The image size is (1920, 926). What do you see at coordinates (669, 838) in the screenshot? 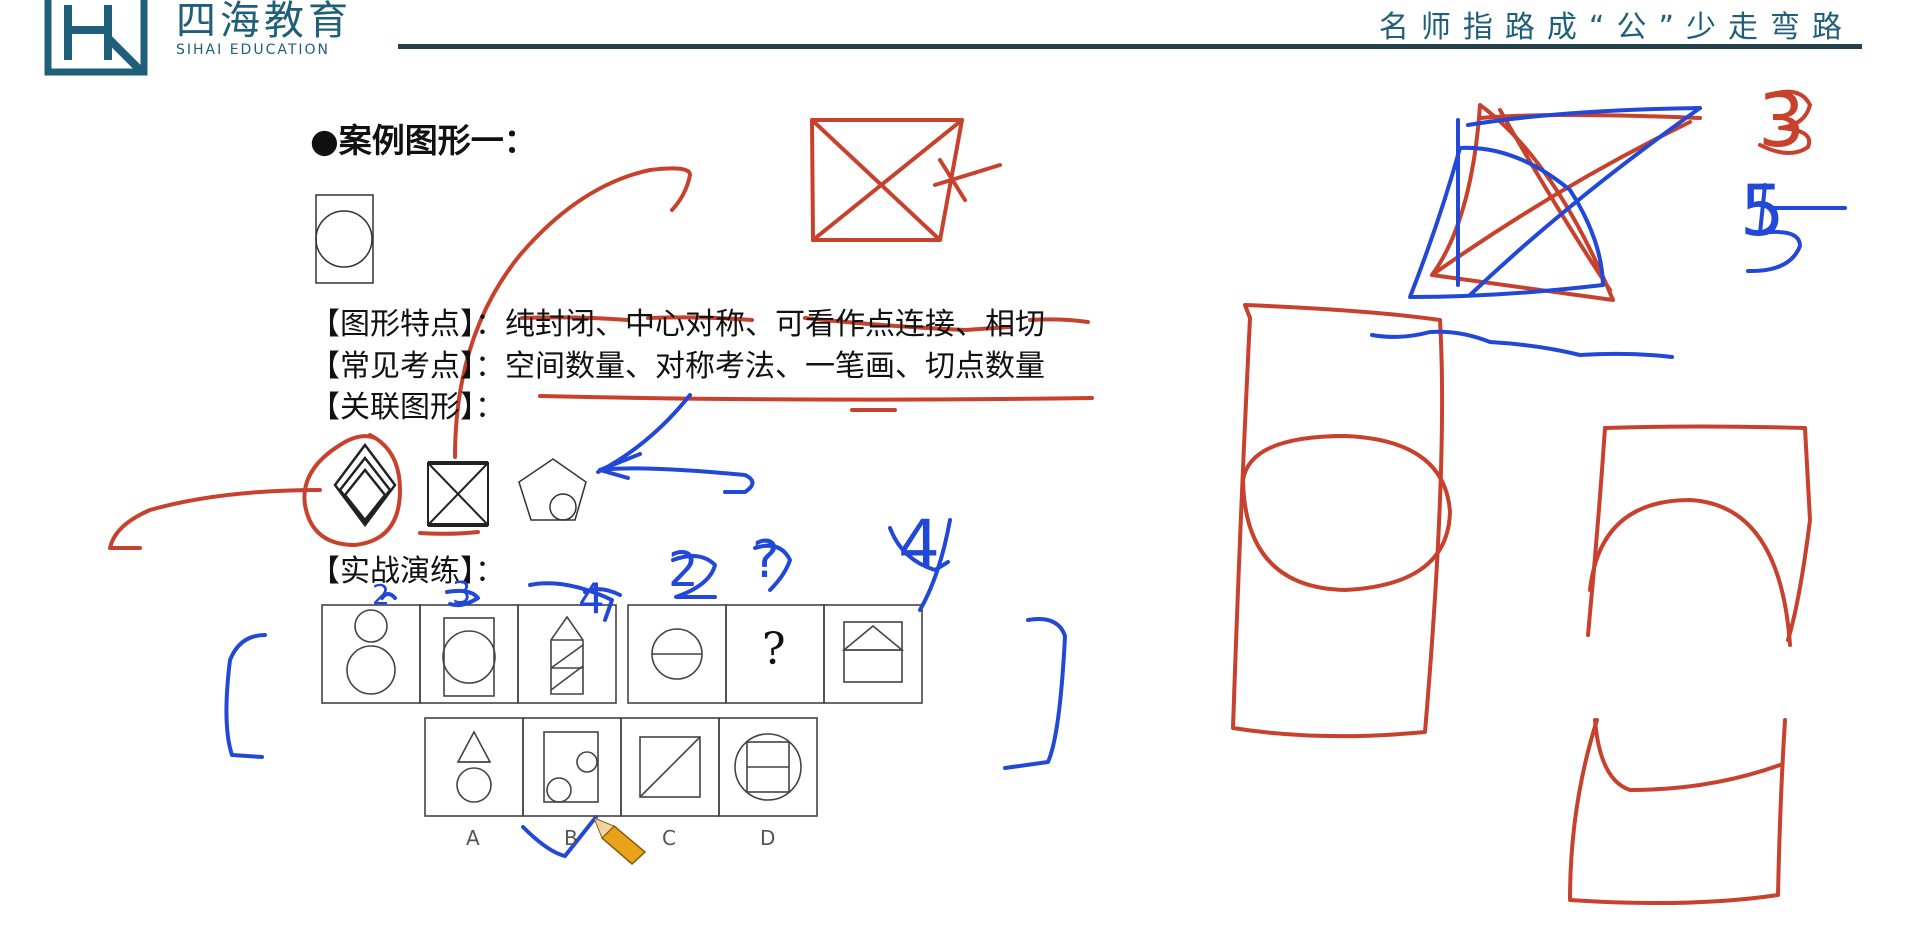
I see `option-label-c: C` at bounding box center [669, 838].